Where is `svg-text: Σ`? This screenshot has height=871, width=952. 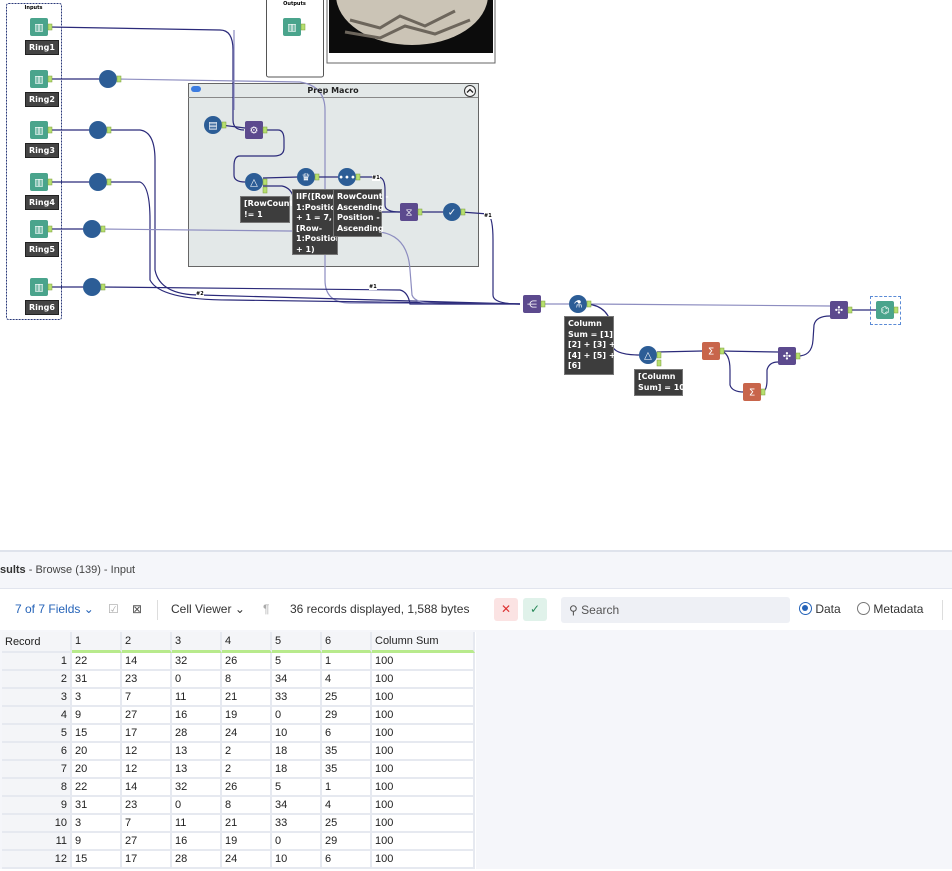 svg-text: Σ is located at coordinates (711, 352).